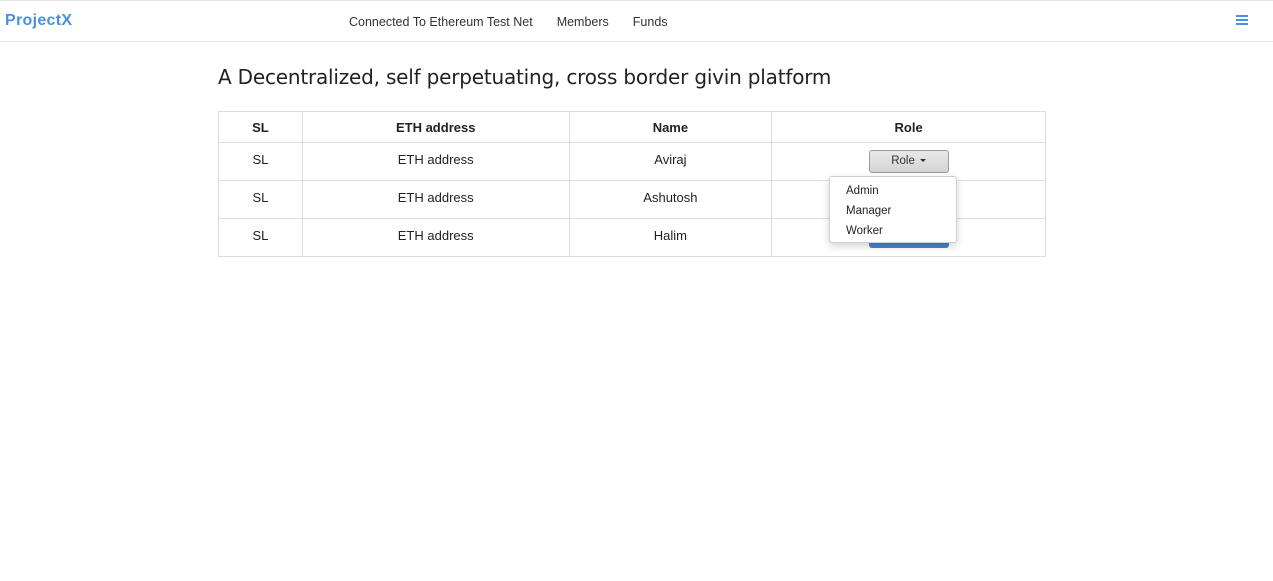 The image size is (1273, 581). I want to click on header-sl: SL, so click(260, 127).